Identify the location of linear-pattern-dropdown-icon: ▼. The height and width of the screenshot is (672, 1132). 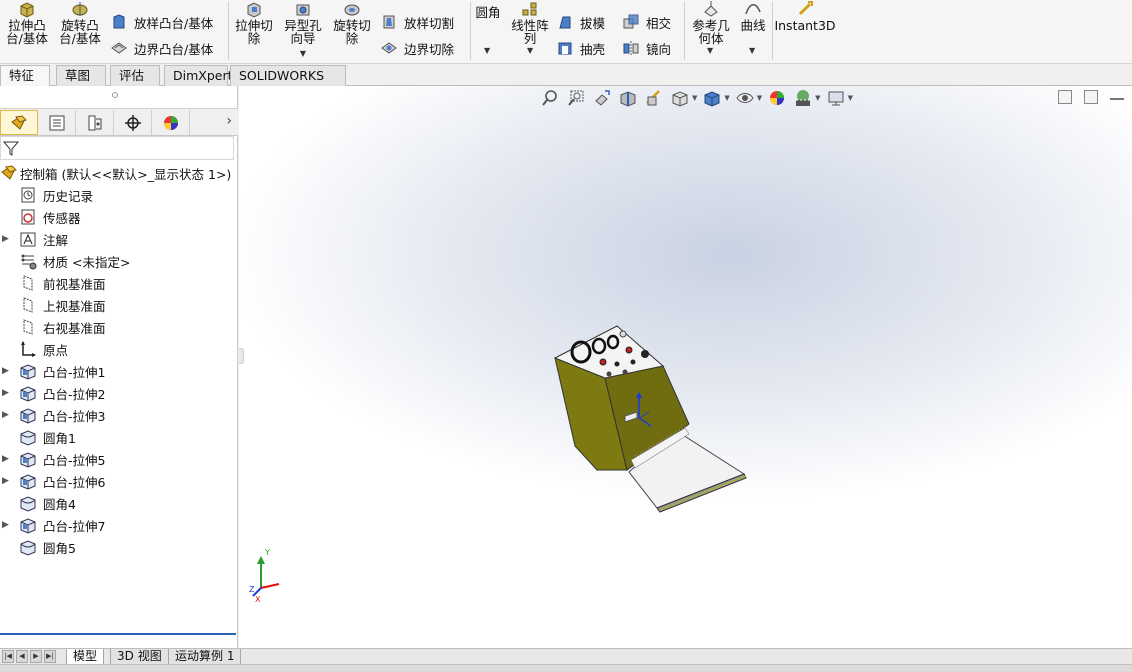
(530, 50).